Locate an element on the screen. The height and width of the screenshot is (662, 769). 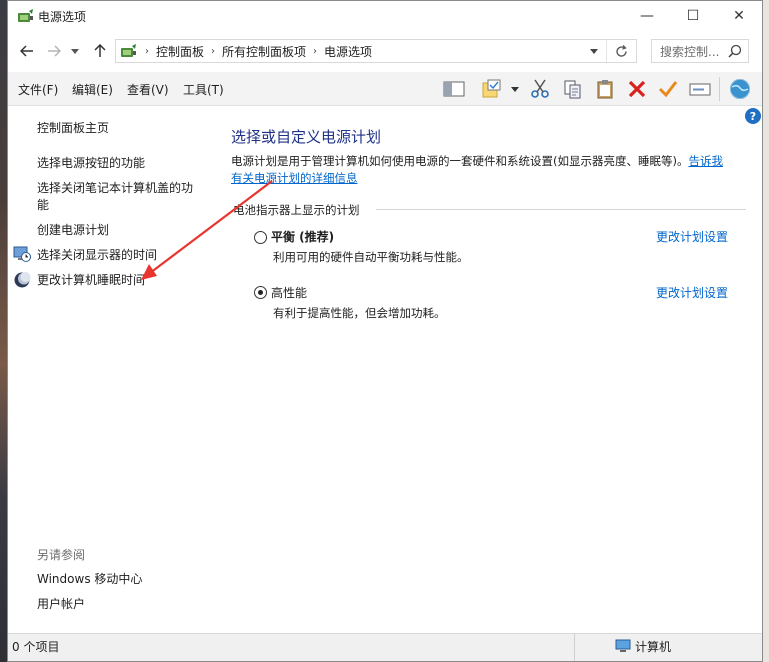
globe-icon is located at coordinates (740, 89).